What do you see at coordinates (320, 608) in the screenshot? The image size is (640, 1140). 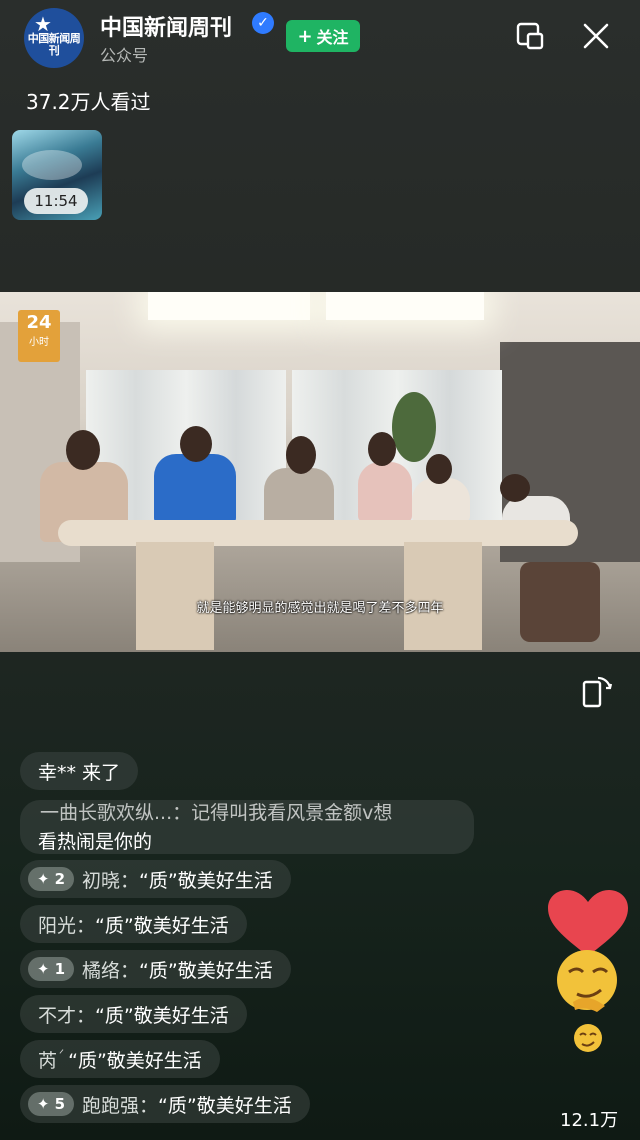 I see `video-subtitle: 就是能够明显的感觉出就是喝了差不多四年` at bounding box center [320, 608].